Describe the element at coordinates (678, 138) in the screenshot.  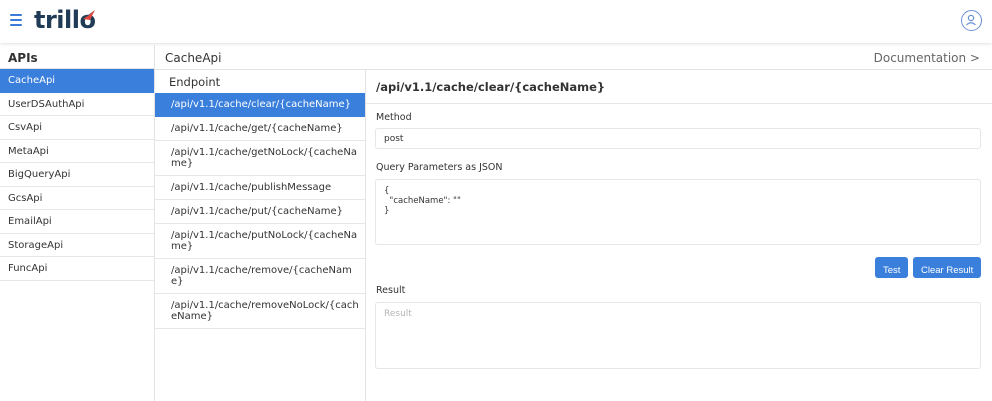
I see `method-field: post` at that location.